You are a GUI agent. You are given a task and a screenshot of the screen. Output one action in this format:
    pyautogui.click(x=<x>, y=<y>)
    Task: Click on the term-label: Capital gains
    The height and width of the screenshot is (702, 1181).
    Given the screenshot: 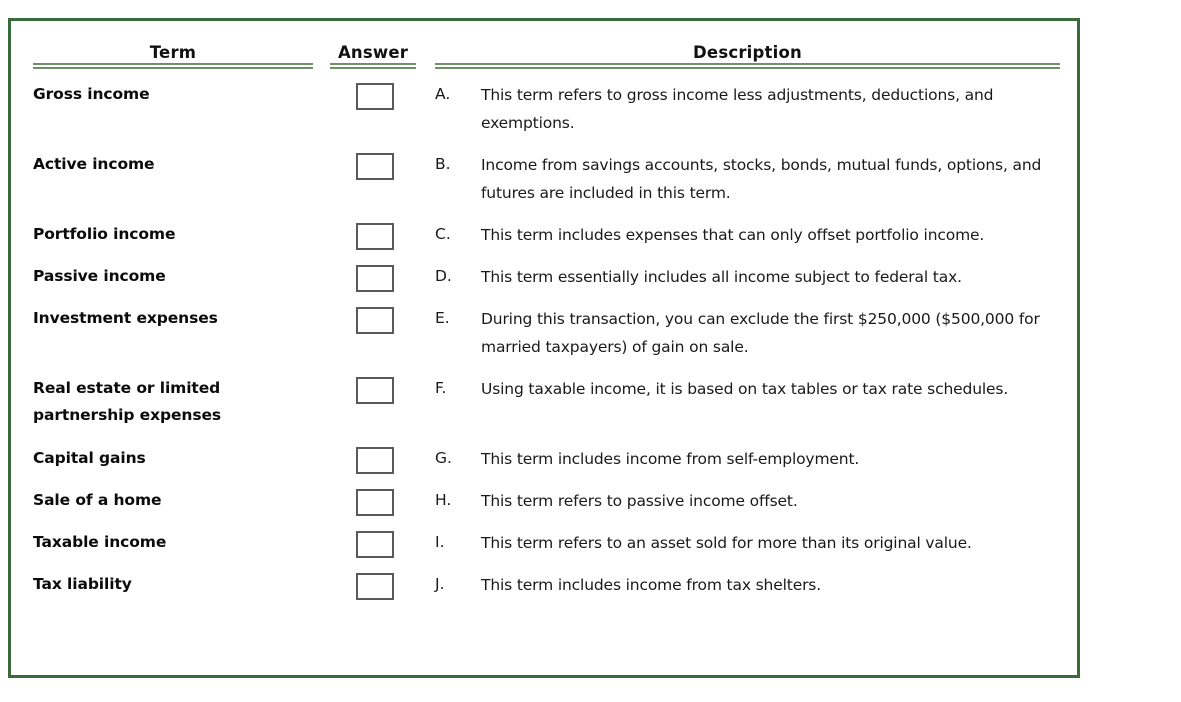 What is the action you would take?
    pyautogui.click(x=89, y=458)
    